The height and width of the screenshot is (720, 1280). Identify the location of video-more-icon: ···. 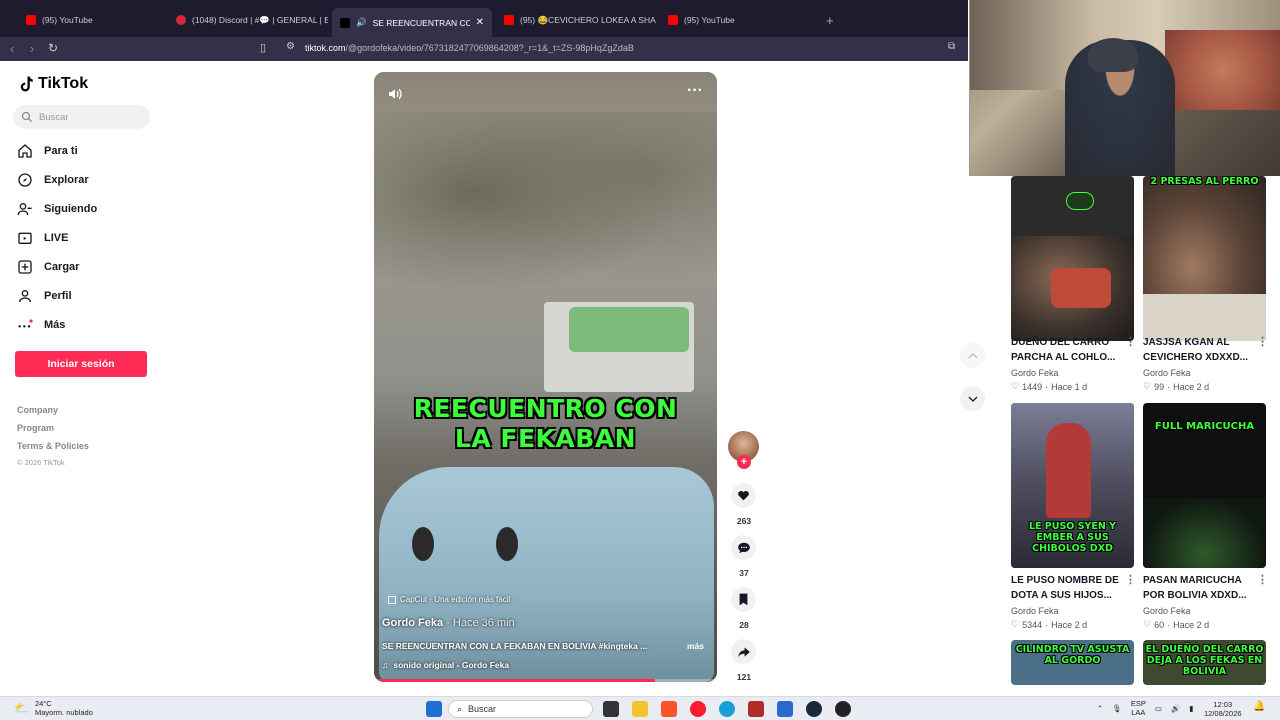
(695, 91).